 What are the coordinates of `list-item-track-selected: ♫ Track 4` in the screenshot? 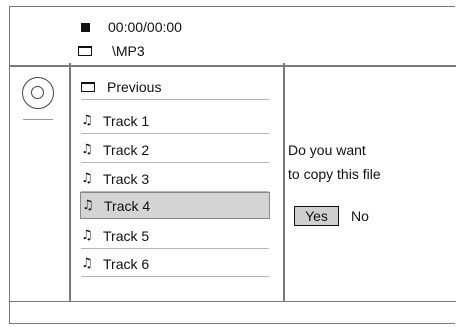 It's located at (175, 205).